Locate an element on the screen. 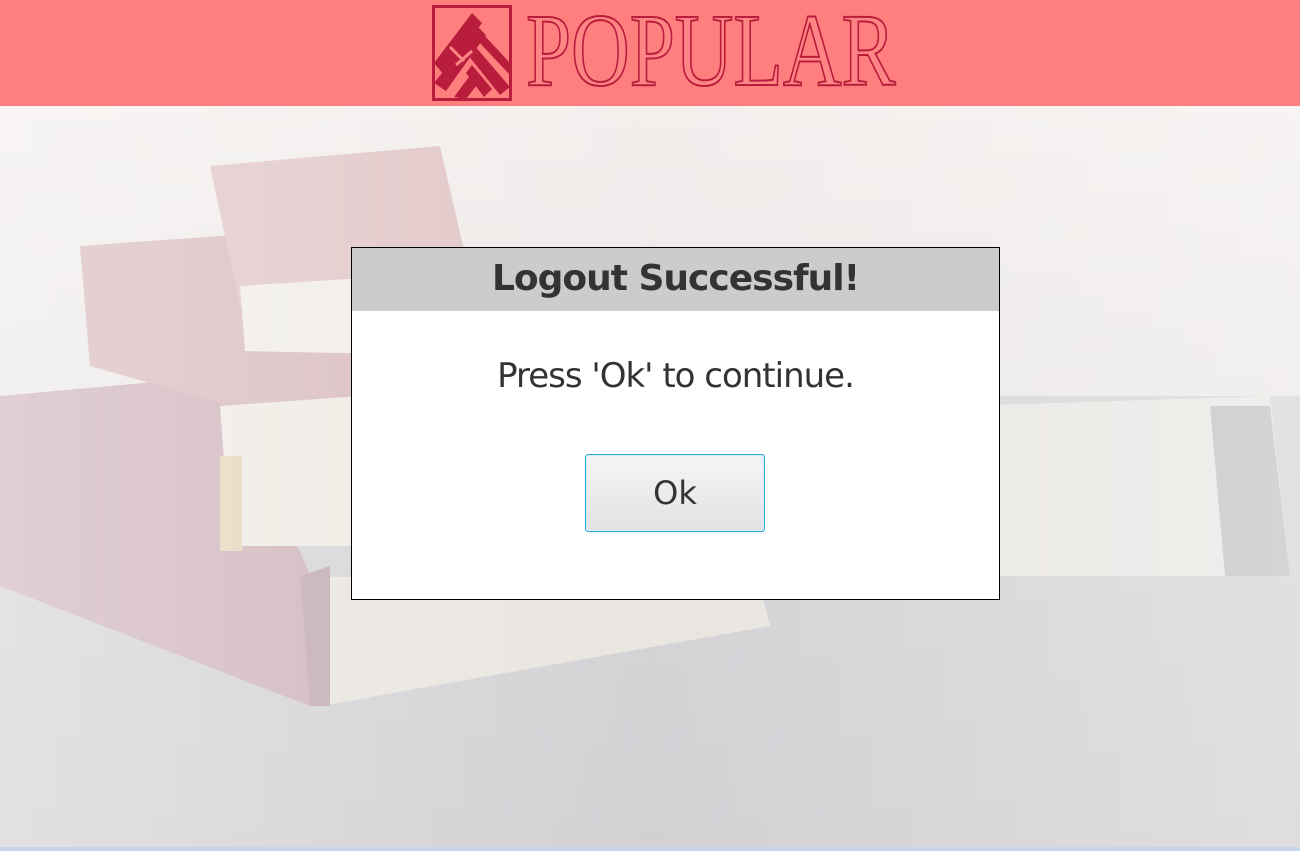 This screenshot has height=851, width=1300. ok-button: Ok is located at coordinates (675, 493).